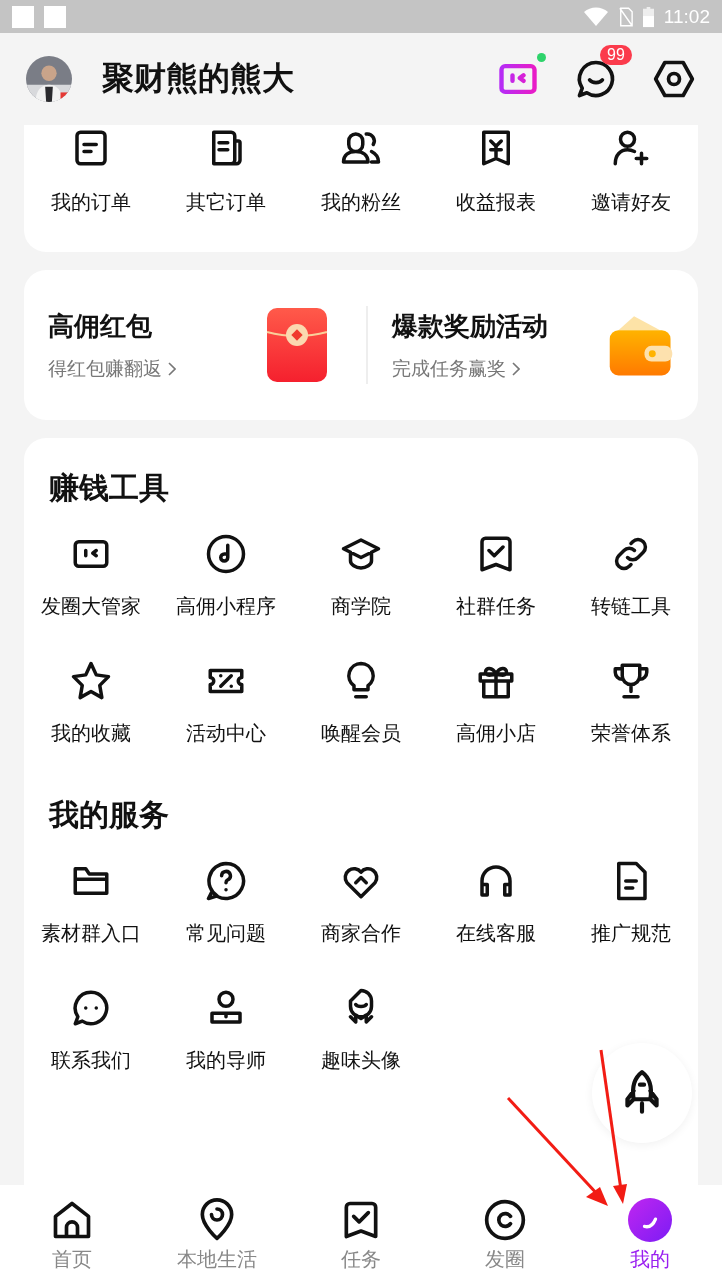 The image size is (722, 1285). I want to click on menu-item: 发圈大管家, so click(91, 606).